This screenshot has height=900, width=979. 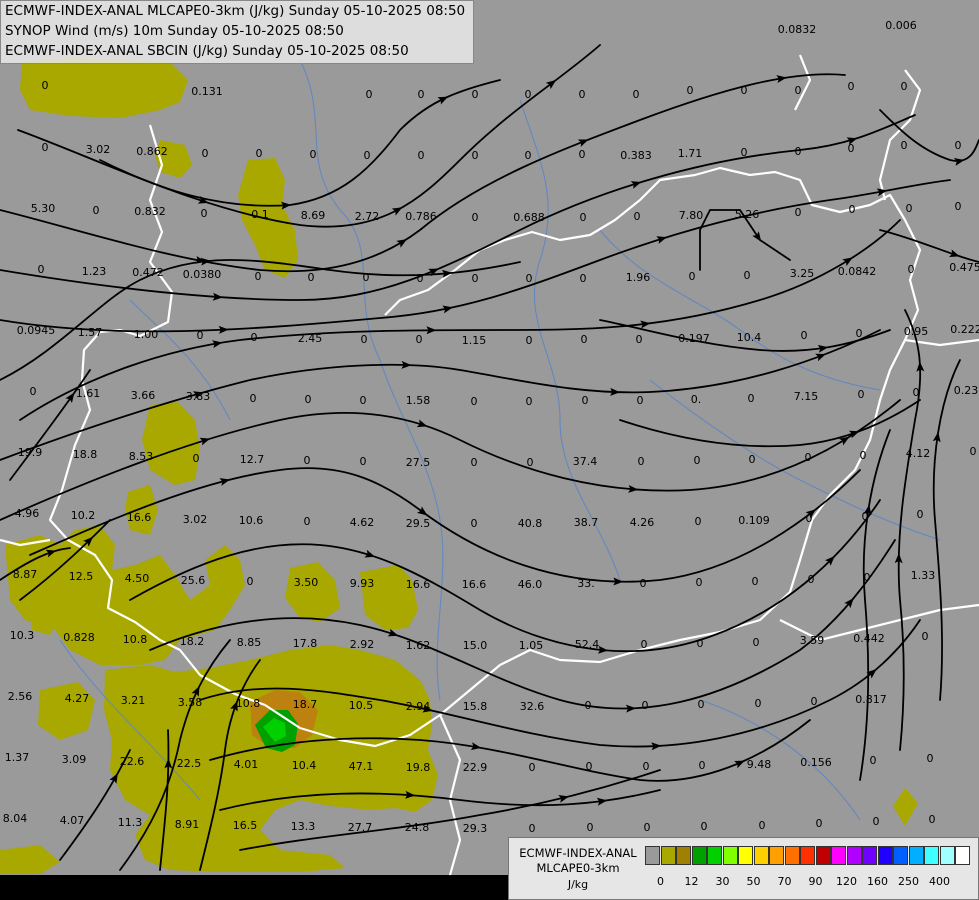 What do you see at coordinates (418, 645) in the screenshot?
I see `map-value-label: 1.62` at bounding box center [418, 645].